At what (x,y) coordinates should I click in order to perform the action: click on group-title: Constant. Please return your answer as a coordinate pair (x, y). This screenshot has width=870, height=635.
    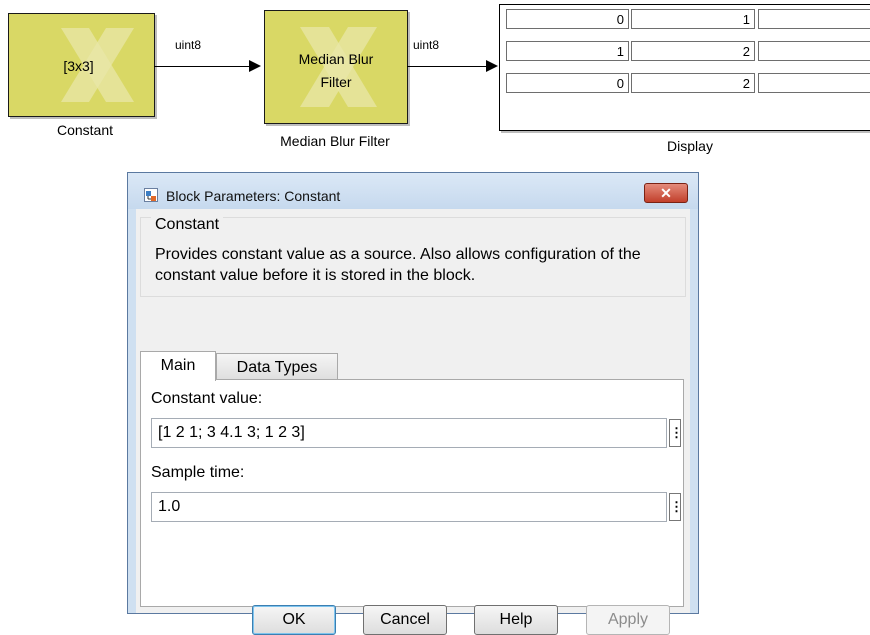
    Looking at the image, I should click on (187, 225).